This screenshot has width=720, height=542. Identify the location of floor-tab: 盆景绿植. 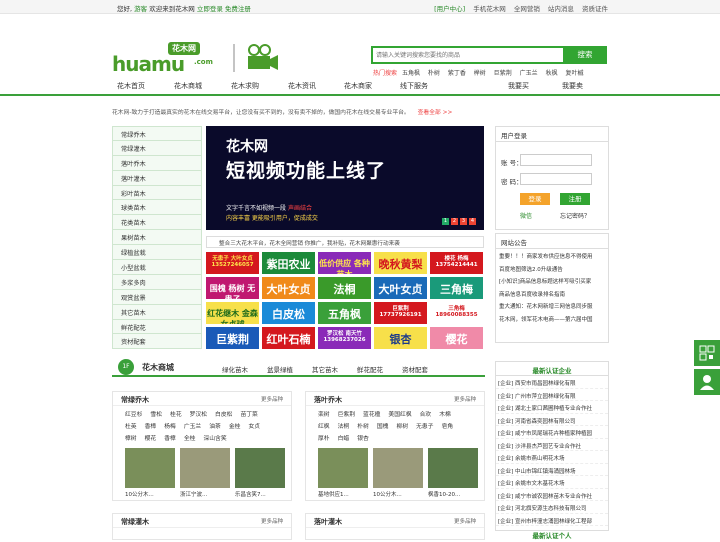
(280, 369).